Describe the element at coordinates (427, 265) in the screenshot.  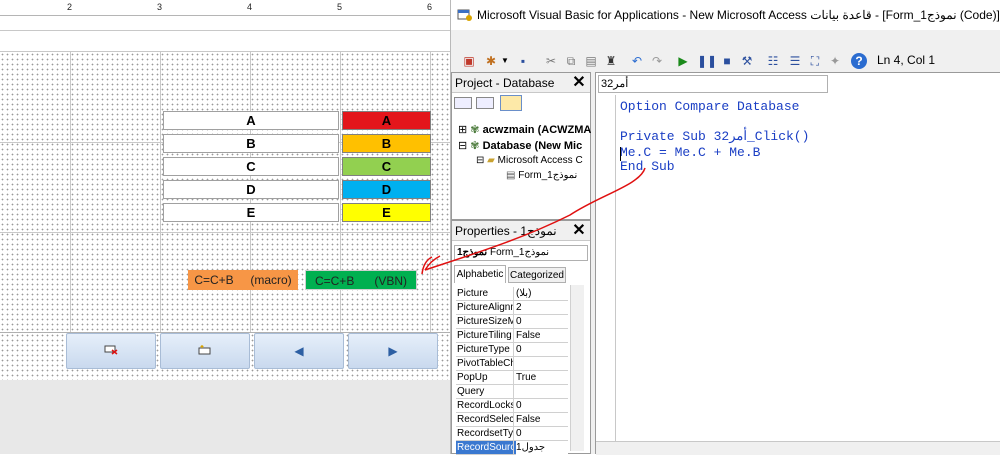
I see `annotation-hook` at that location.